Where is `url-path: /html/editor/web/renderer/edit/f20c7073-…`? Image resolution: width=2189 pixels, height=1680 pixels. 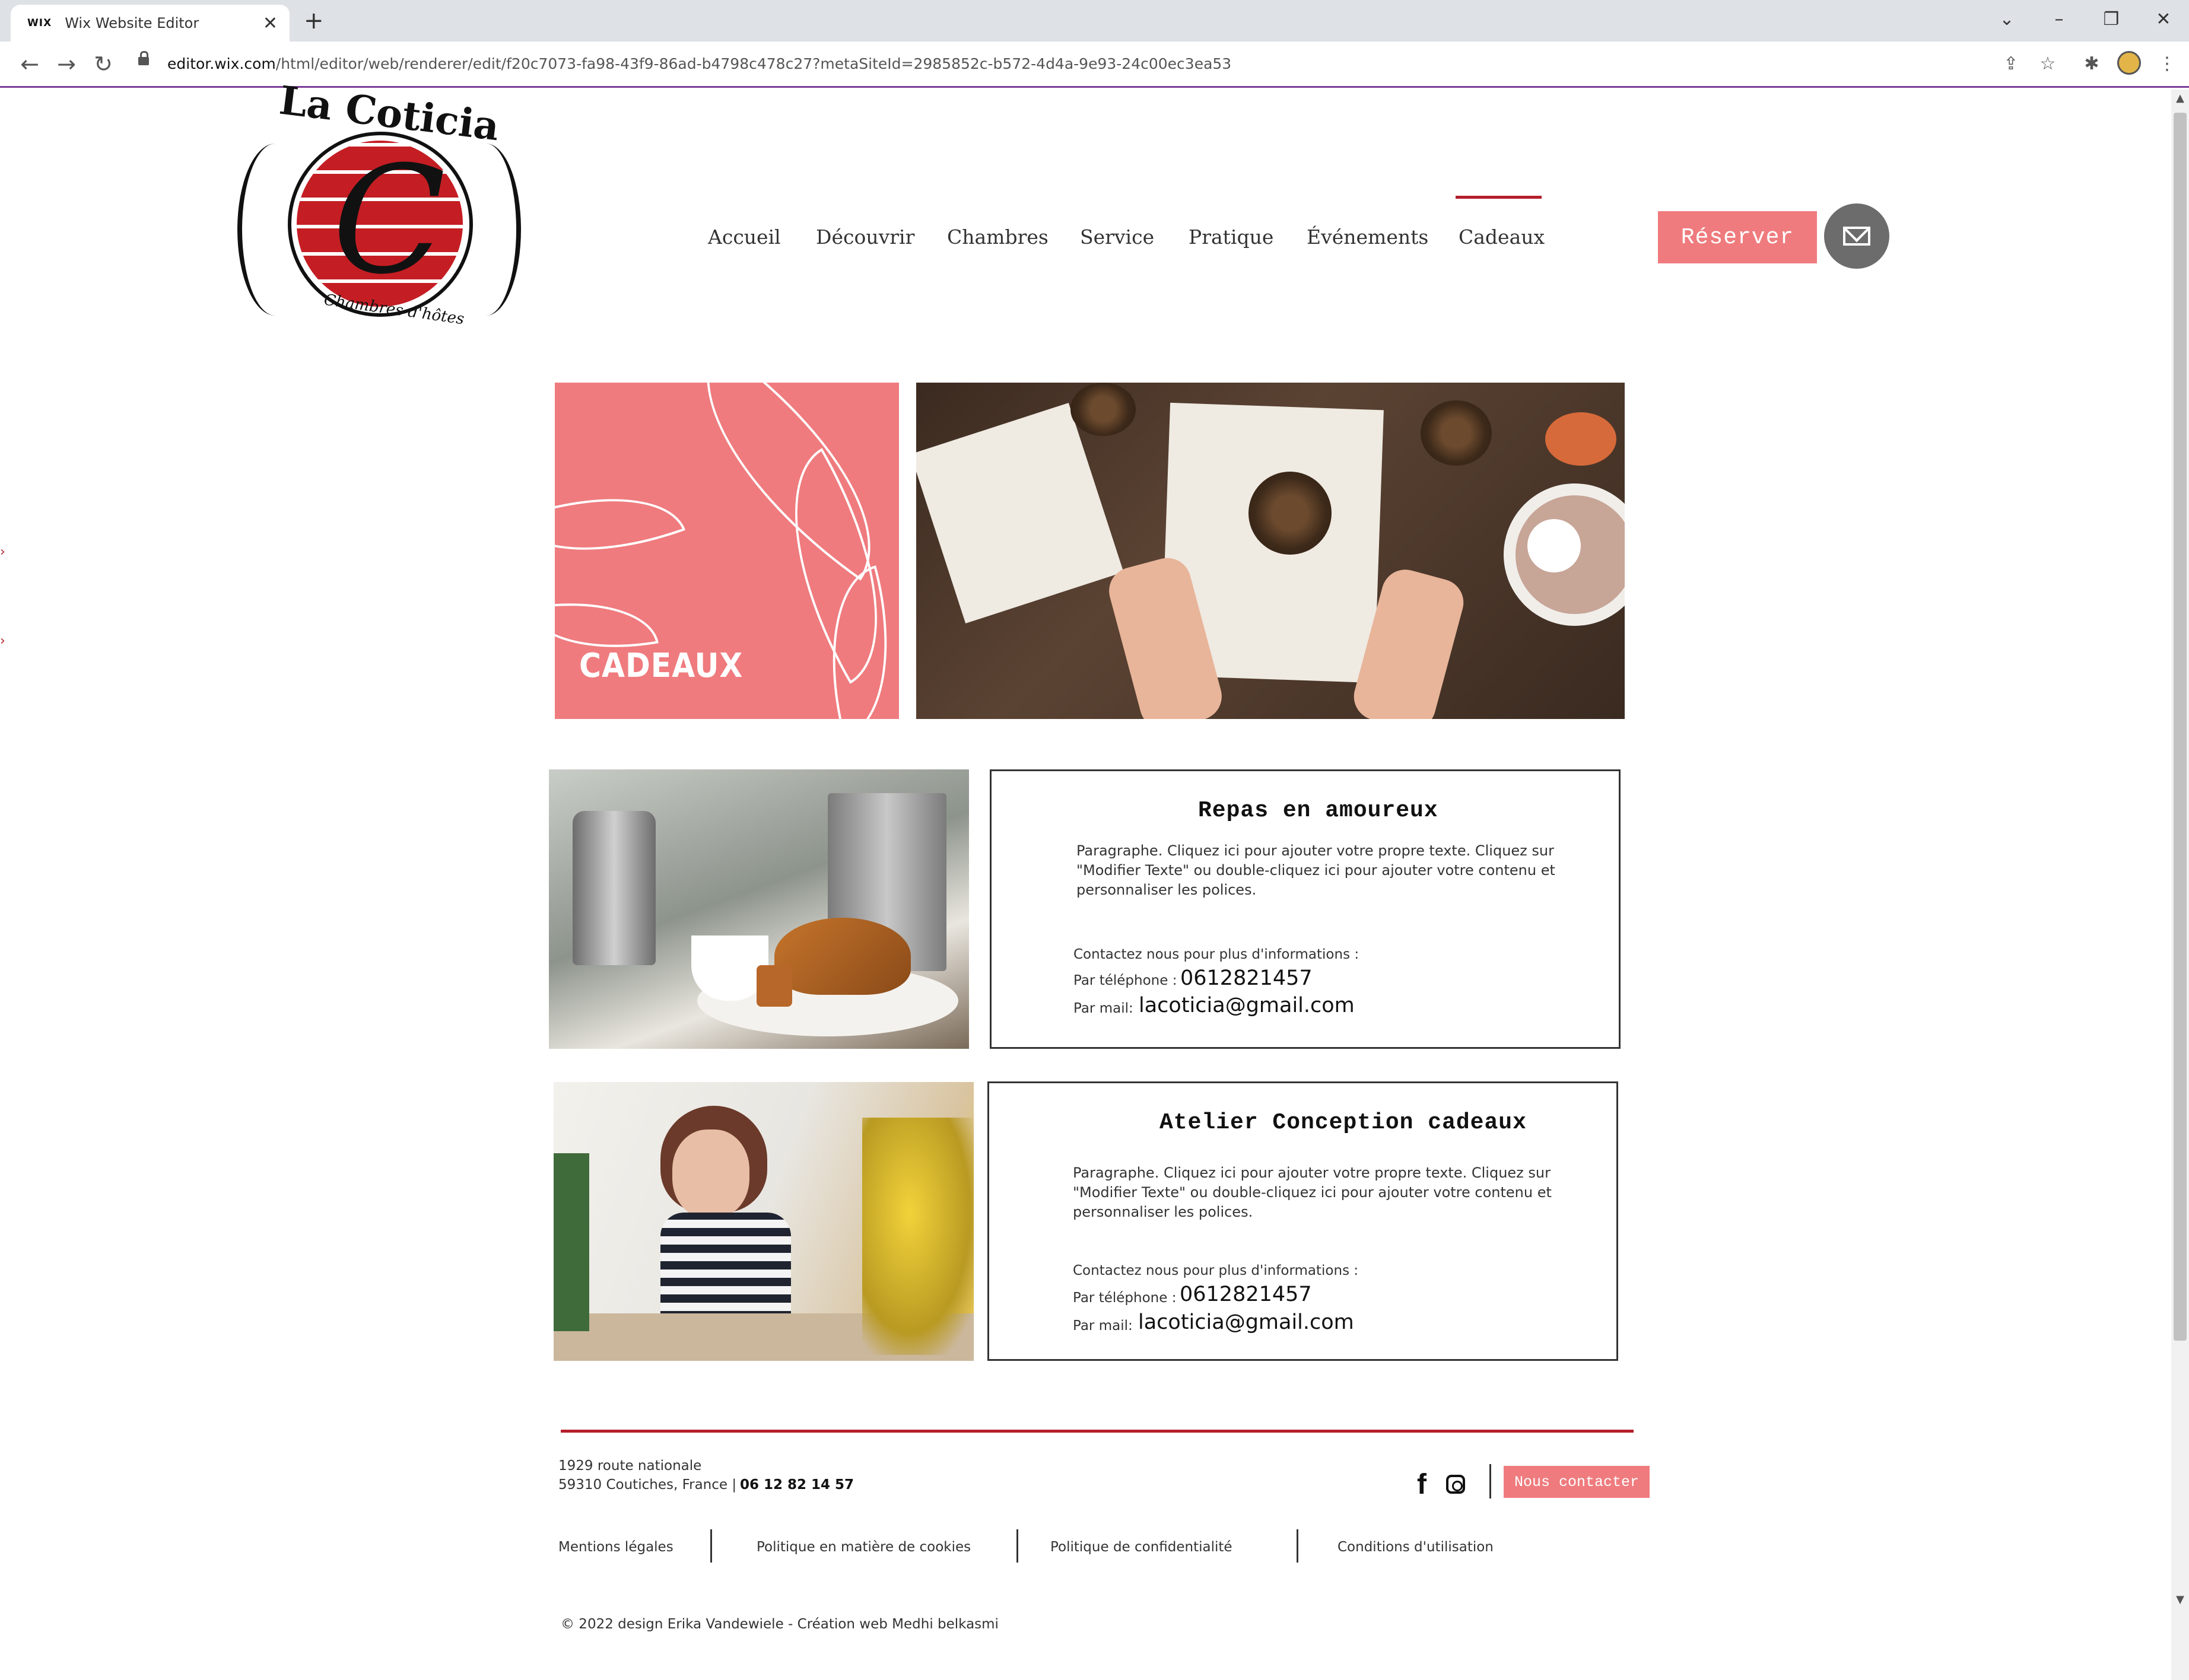 url-path: /html/editor/web/renderer/edit/f20c7073-… is located at coordinates (753, 63).